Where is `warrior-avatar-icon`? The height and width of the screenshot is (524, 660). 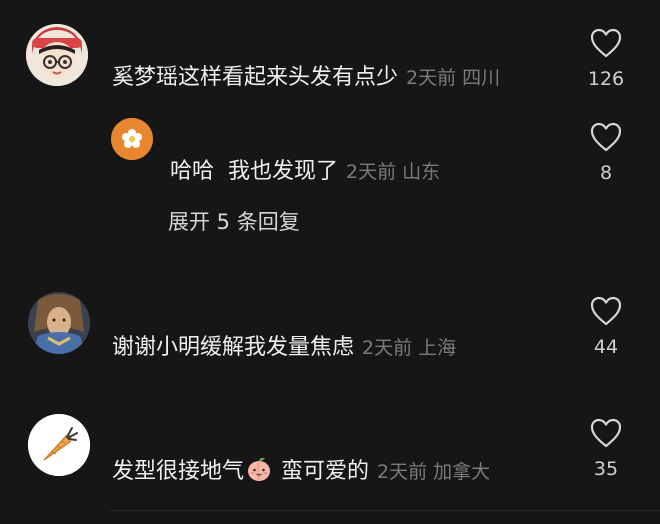 warrior-avatar-icon is located at coordinates (59, 323).